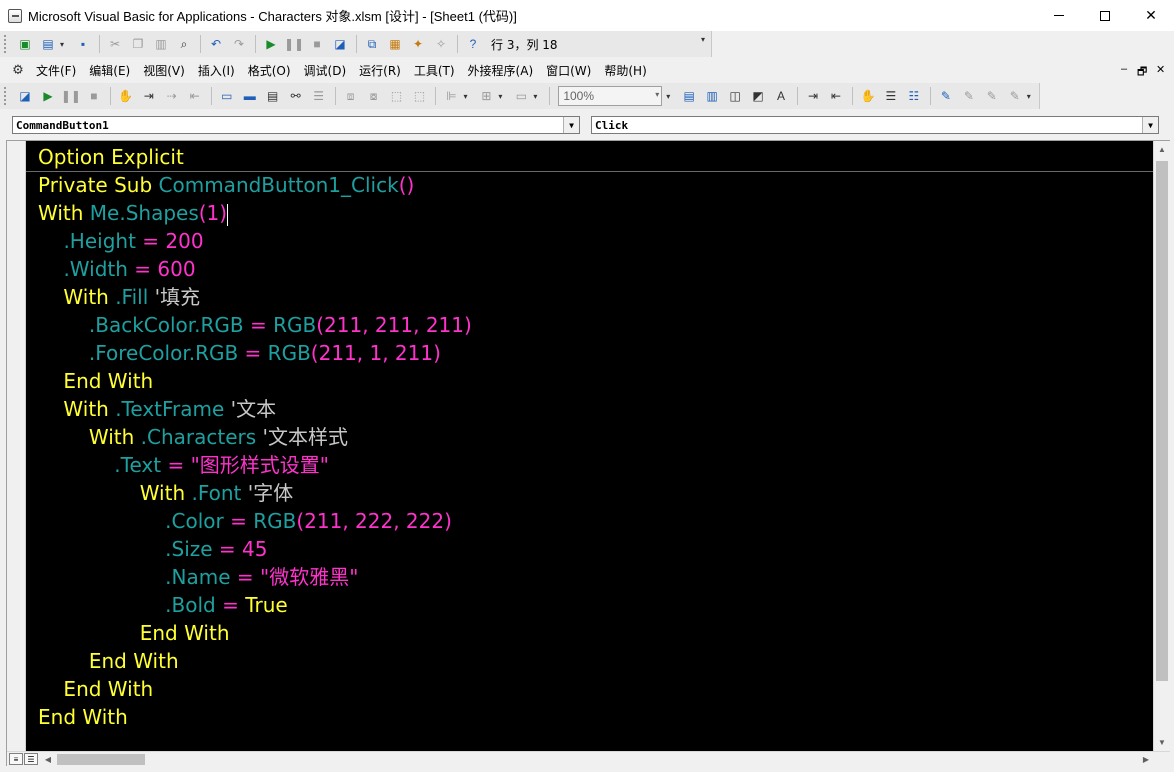 Image resolution: width=1174 pixels, height=772 pixels. I want to click on procedure-view-icon: ≡, so click(16, 759).